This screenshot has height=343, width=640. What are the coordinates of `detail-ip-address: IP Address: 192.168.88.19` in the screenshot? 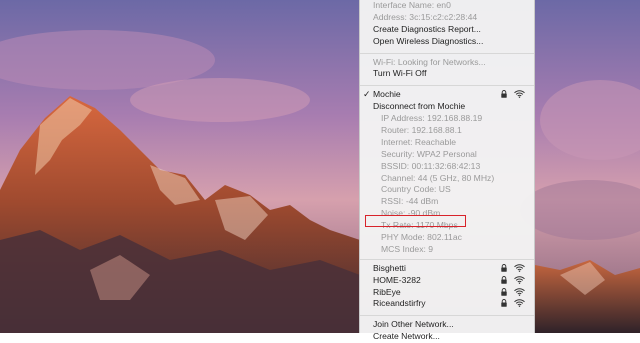 It's located at (432, 118).